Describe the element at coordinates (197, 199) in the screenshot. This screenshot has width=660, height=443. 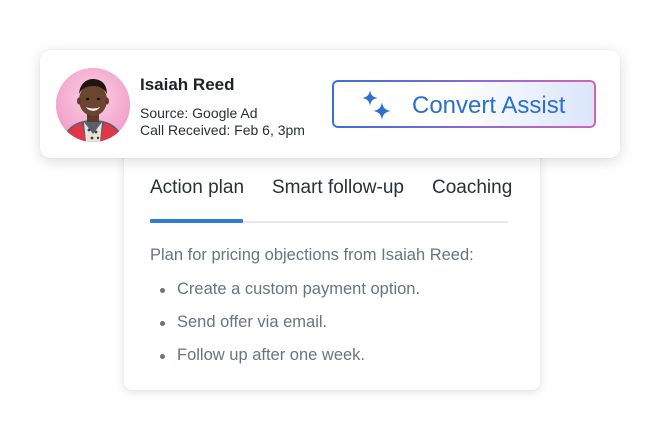
I see `tab-action-plan: Action plan` at that location.